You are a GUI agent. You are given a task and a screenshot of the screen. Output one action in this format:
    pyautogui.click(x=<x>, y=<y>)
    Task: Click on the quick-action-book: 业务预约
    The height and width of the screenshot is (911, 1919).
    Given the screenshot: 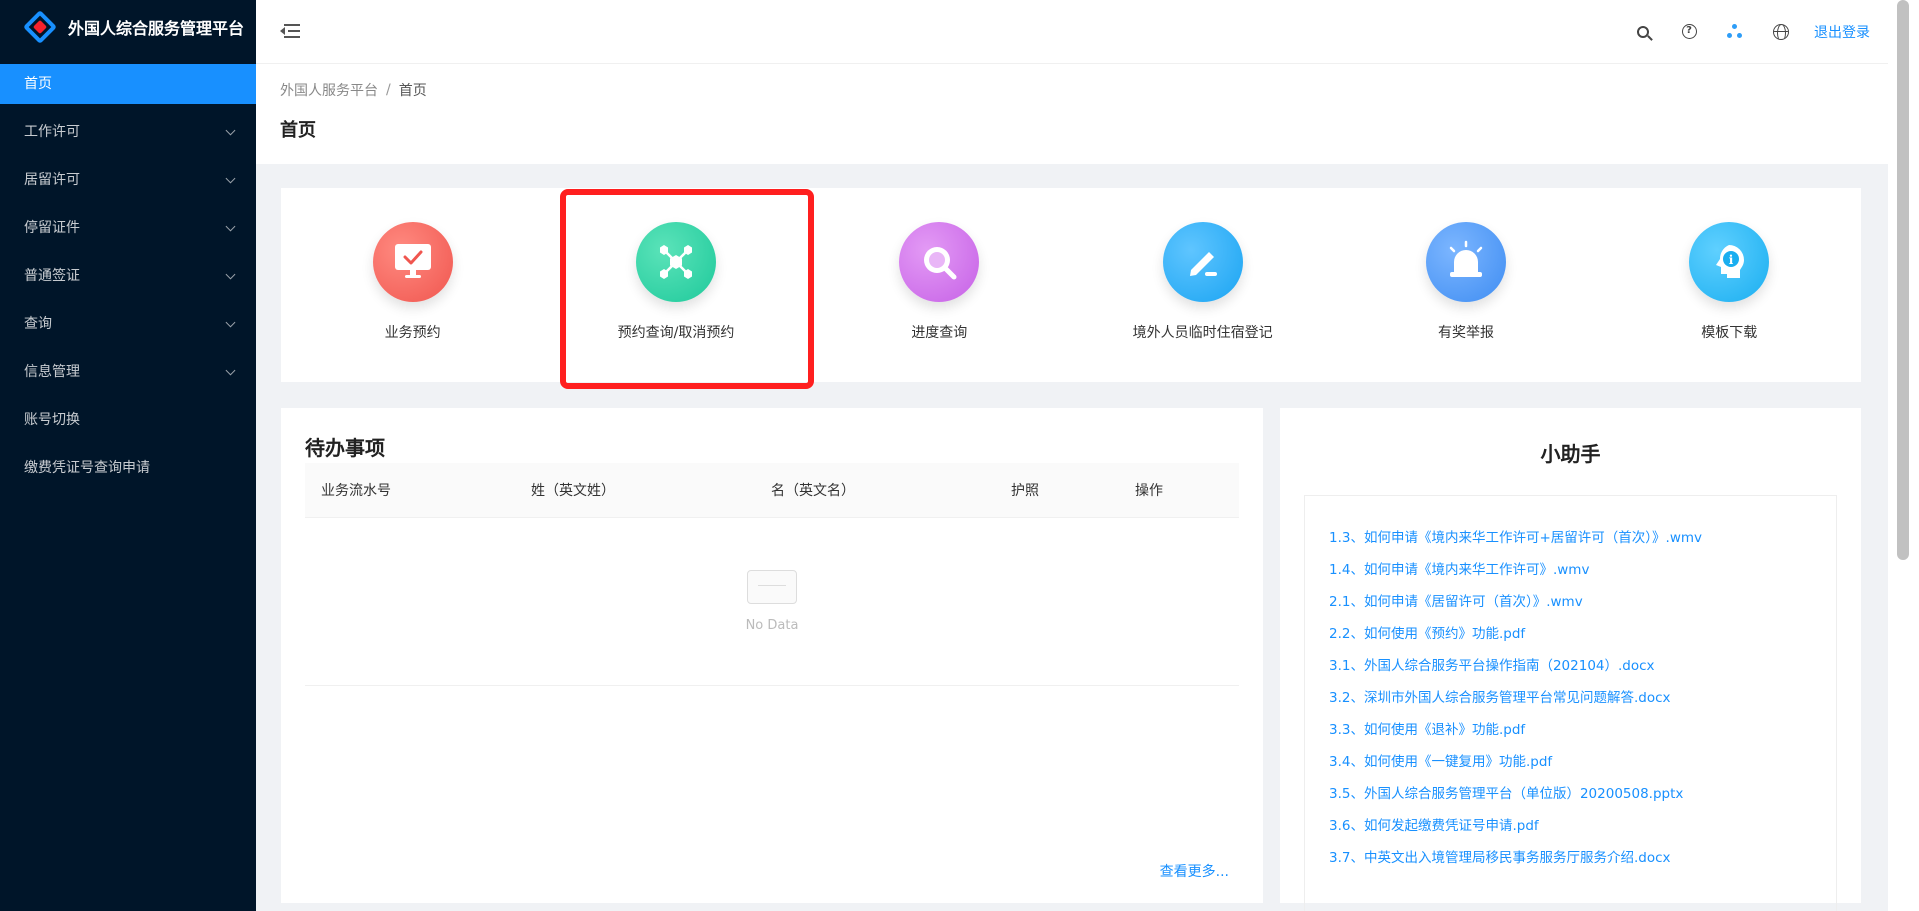 What is the action you would take?
    pyautogui.click(x=412, y=285)
    